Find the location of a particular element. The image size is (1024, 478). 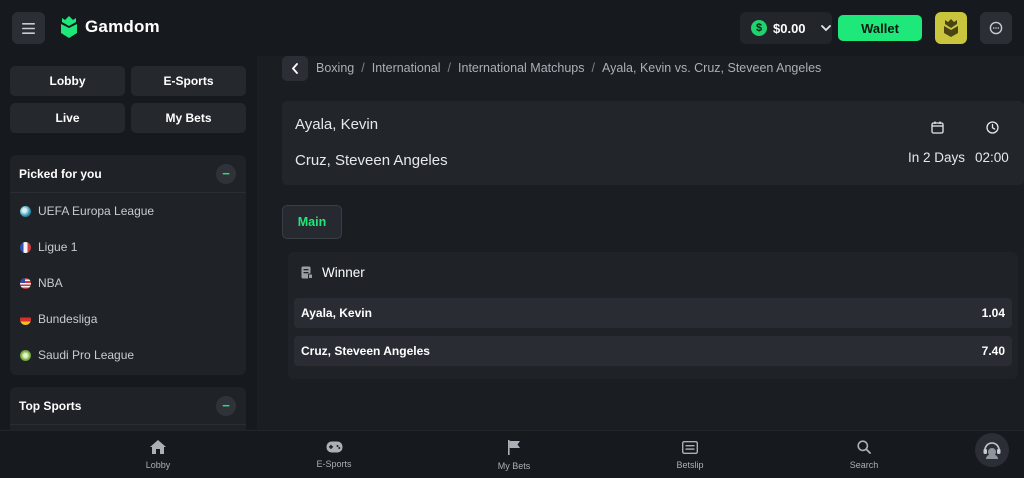

odds-button-away: Cruz, Steveen Angeles 7.40 is located at coordinates (653, 351).